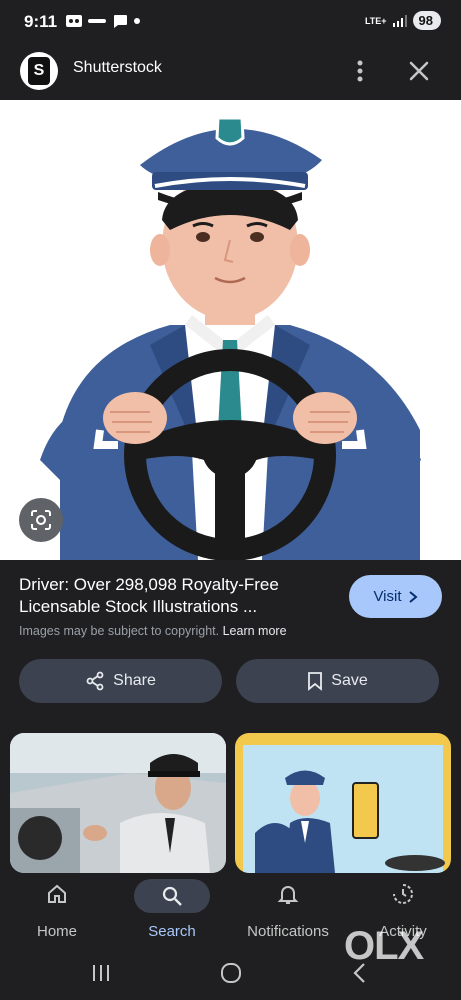  I want to click on save-label: Save, so click(349, 680).